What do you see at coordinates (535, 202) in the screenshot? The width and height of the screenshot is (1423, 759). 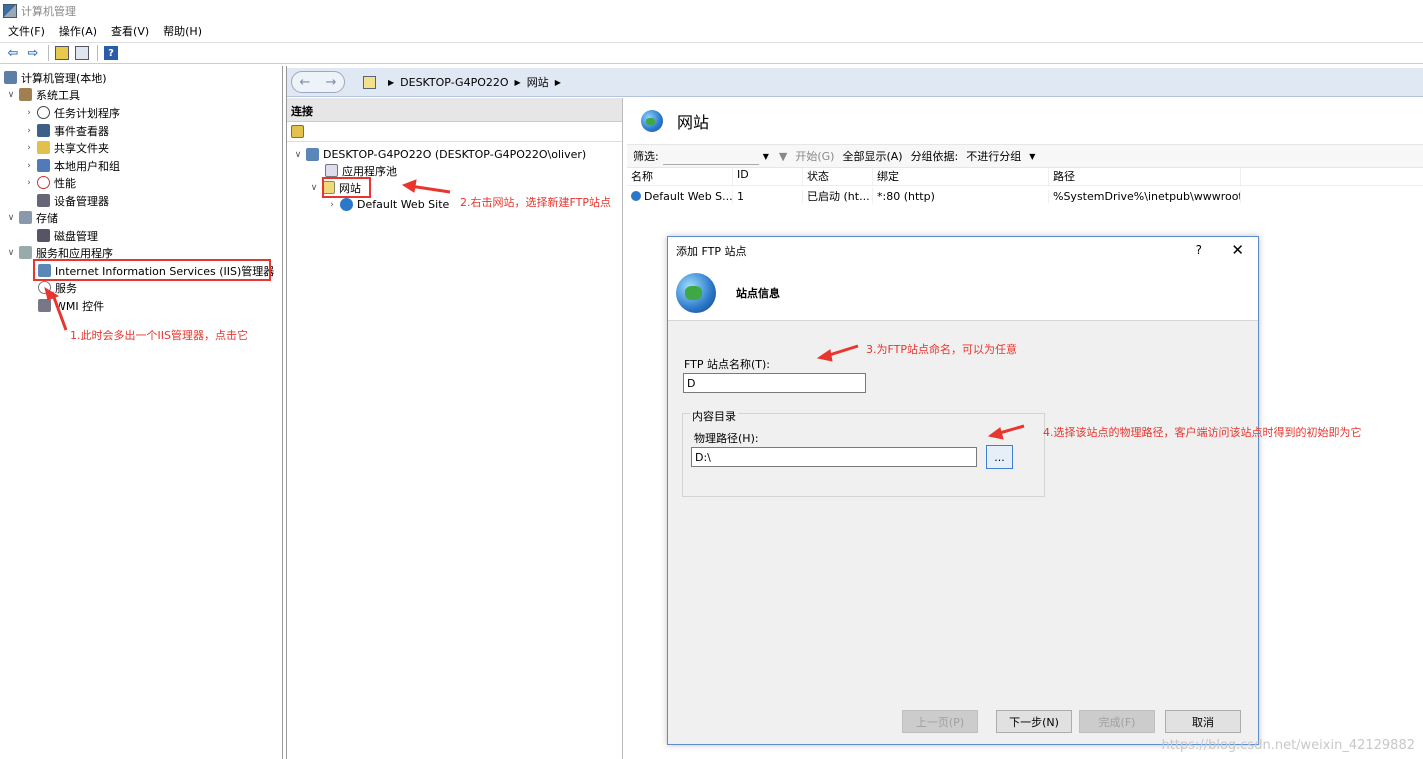 I see `annotation-step-2: 2.右击网站，选择新建FTP站点` at bounding box center [535, 202].